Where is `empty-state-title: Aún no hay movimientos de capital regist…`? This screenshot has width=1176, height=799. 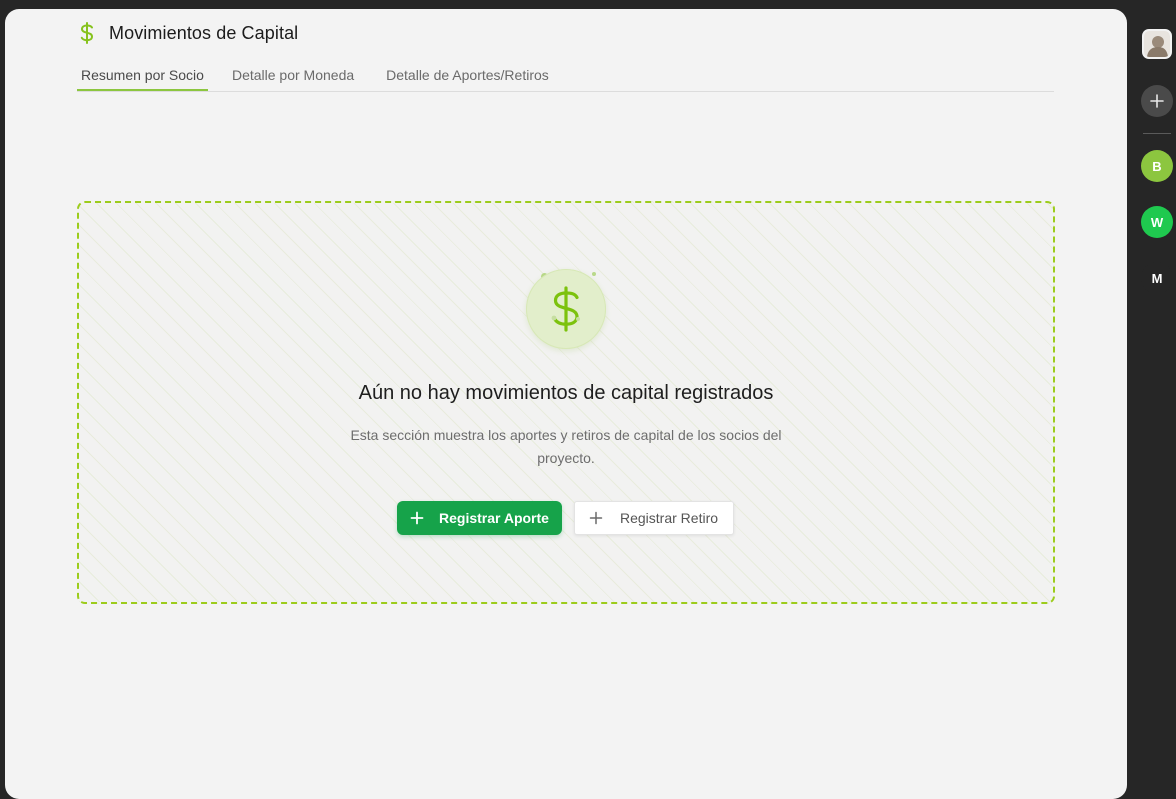 empty-state-title: Aún no hay movimientos de capital regist… is located at coordinates (566, 393).